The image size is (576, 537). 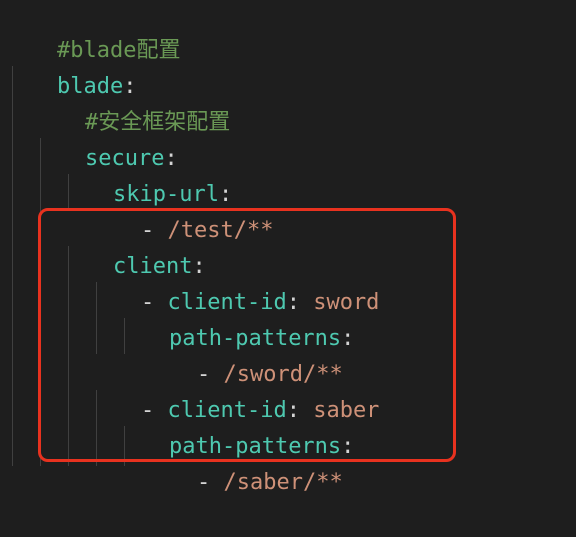 I want to click on code-line-1: #blade配置, so click(x=92, y=31).